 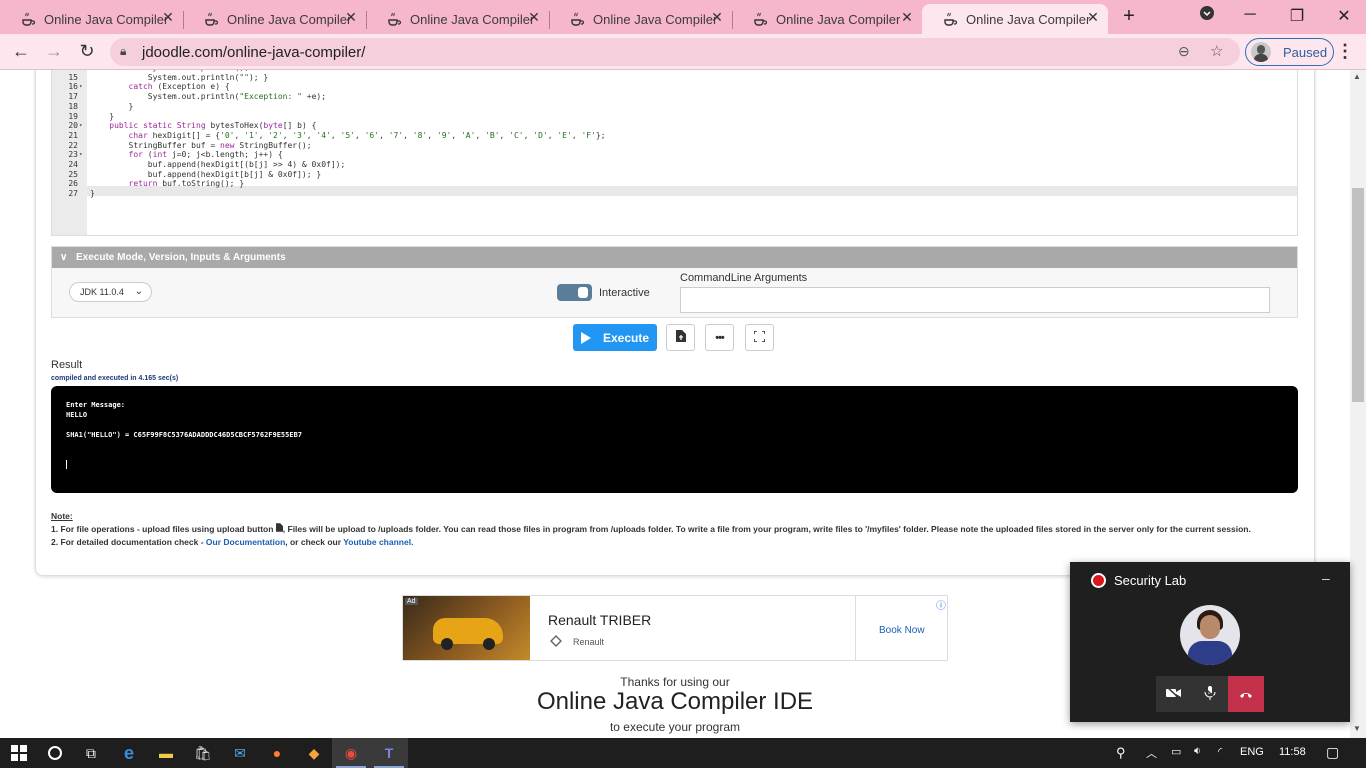 What do you see at coordinates (73, 174) in the screenshot?
I see `line-number: 25` at bounding box center [73, 174].